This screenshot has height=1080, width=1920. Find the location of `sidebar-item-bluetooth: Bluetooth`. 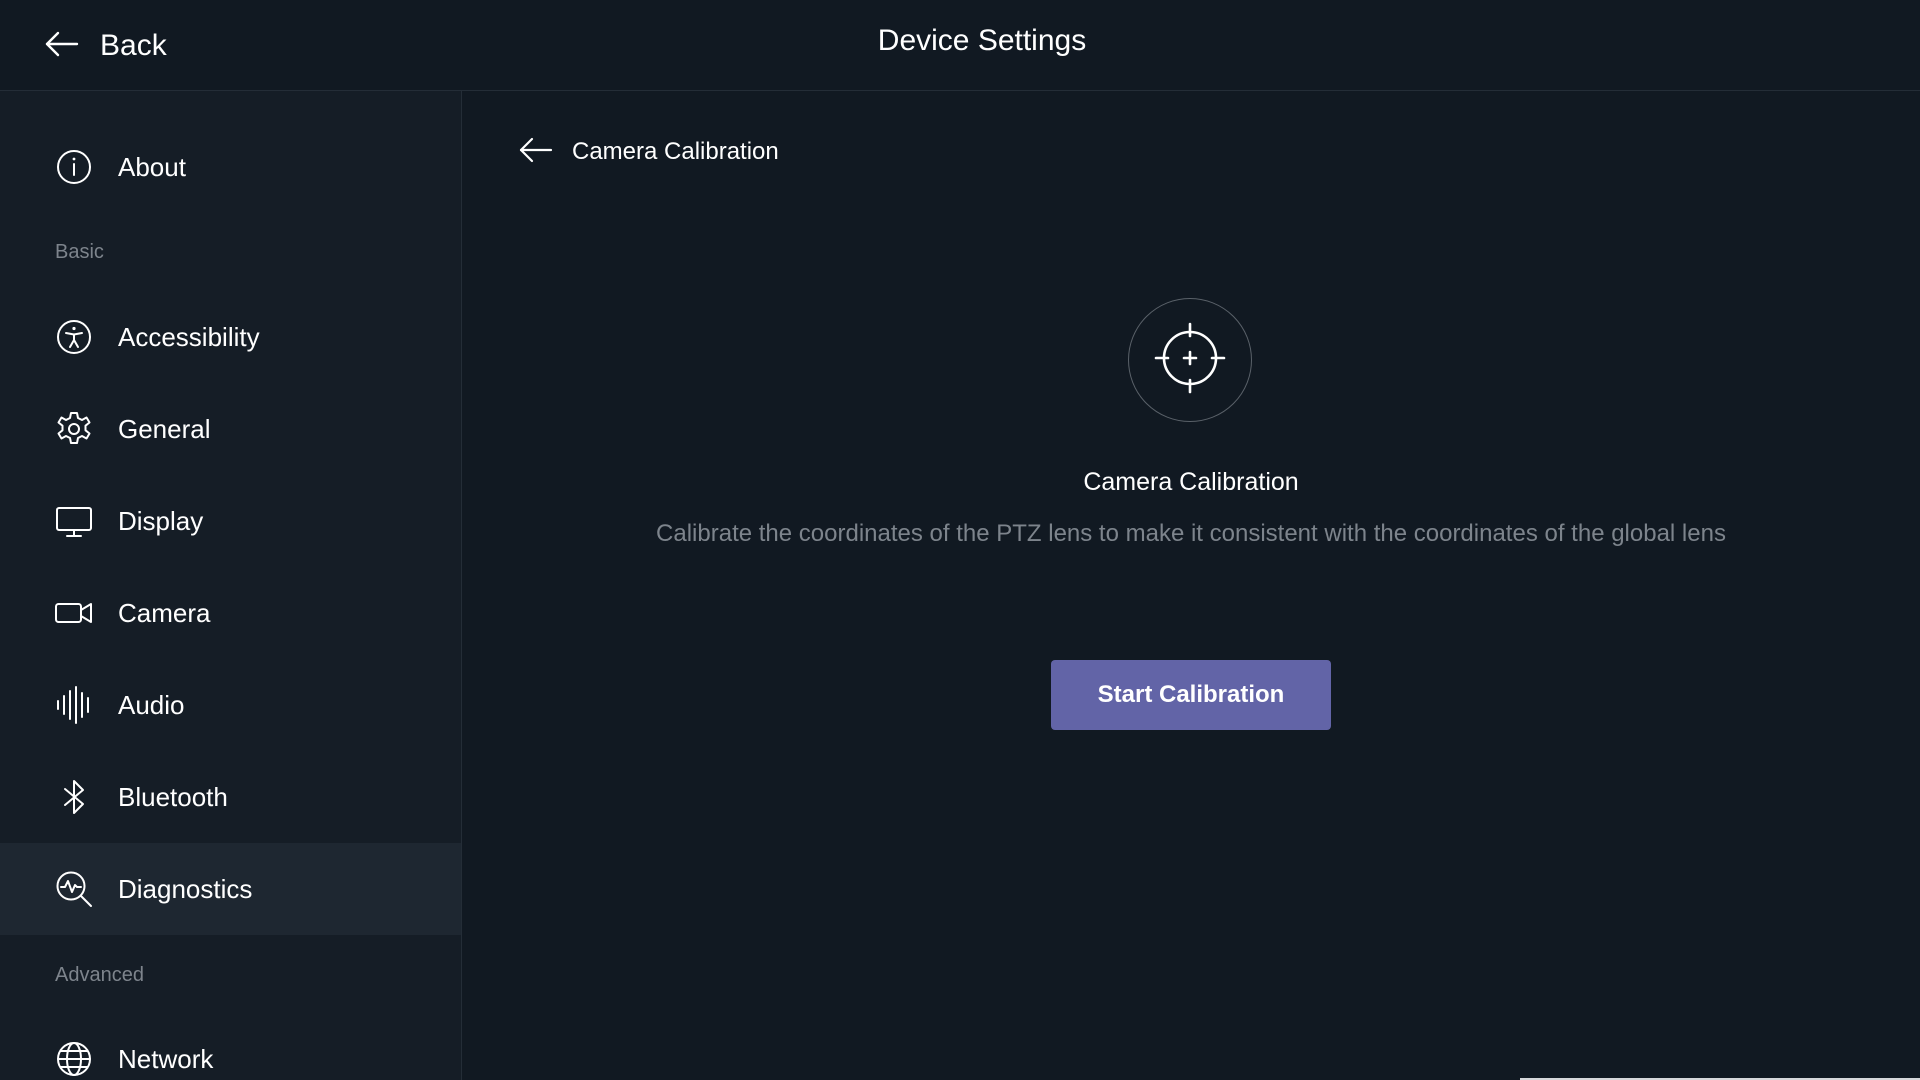

sidebar-item-bluetooth: Bluetooth is located at coordinates (230, 797).